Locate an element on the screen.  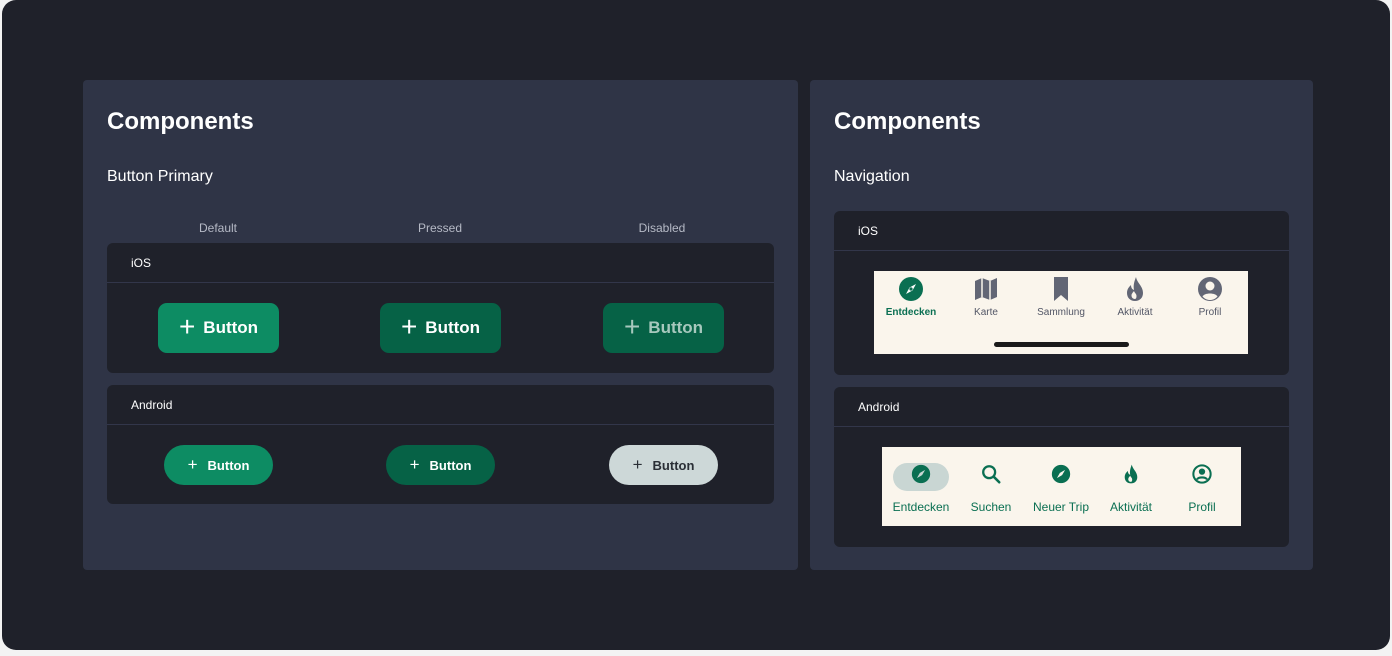
ios-buttons-card: iOS + Button + Button + Button is located at coordinates (440, 308).